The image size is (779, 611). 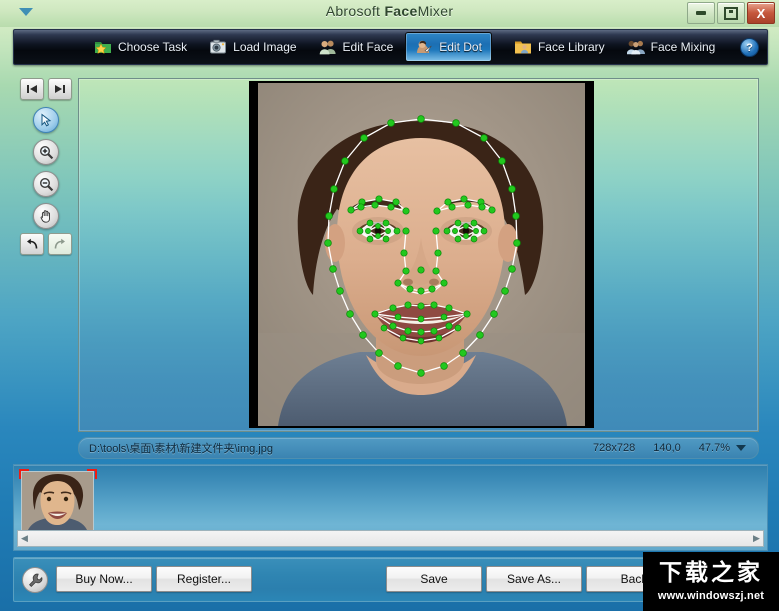 What do you see at coordinates (756, 538) in the screenshot?
I see `triangle-right-icon: ▶` at bounding box center [756, 538].